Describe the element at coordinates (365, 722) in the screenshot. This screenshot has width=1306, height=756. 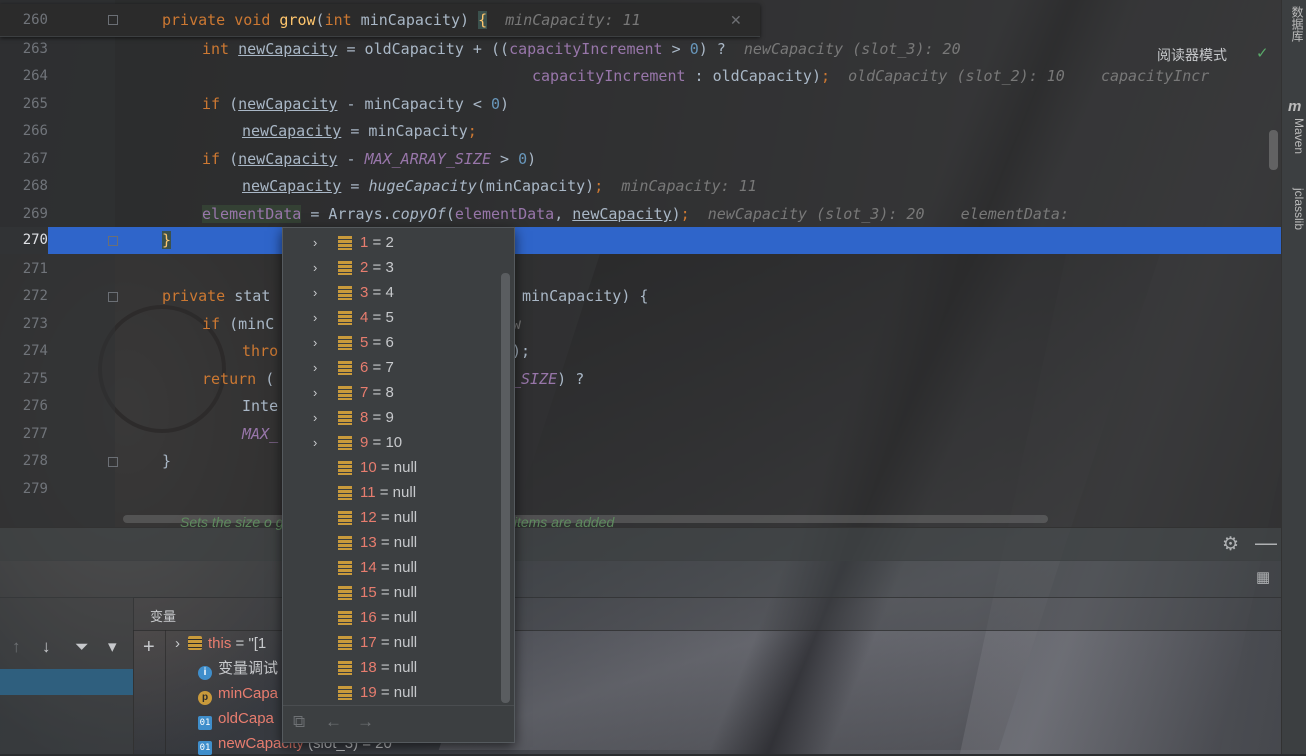
I see `forward-arrow-icon: →` at that location.